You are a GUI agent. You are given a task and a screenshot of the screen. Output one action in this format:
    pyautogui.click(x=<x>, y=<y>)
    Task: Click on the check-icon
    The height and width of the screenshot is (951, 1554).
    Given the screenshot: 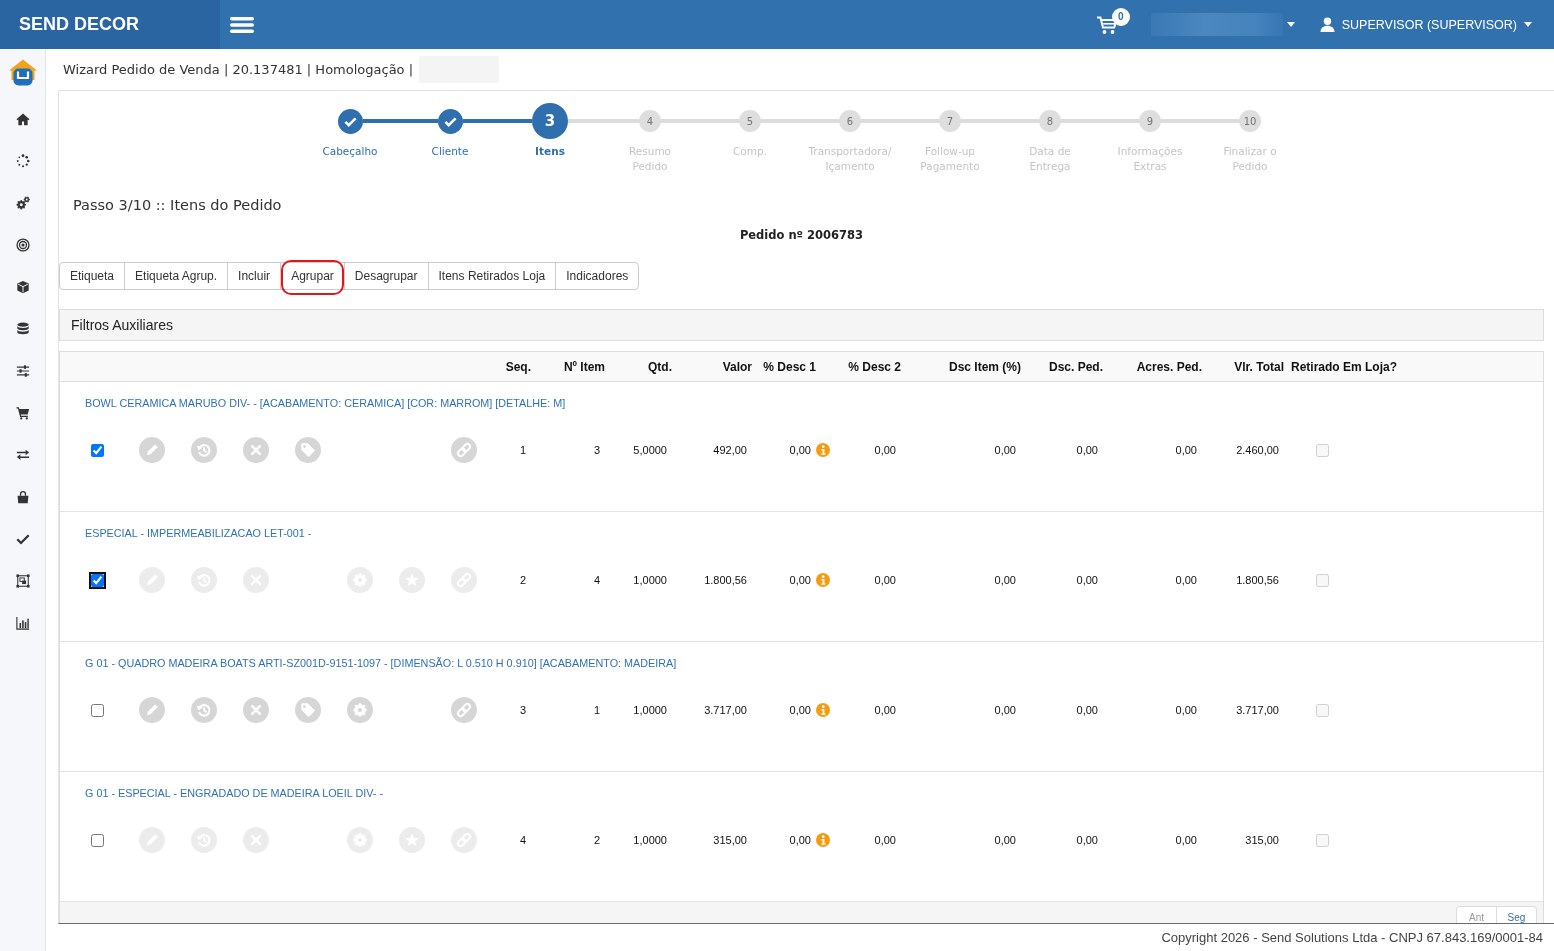 What is the action you would take?
    pyautogui.click(x=22, y=539)
    